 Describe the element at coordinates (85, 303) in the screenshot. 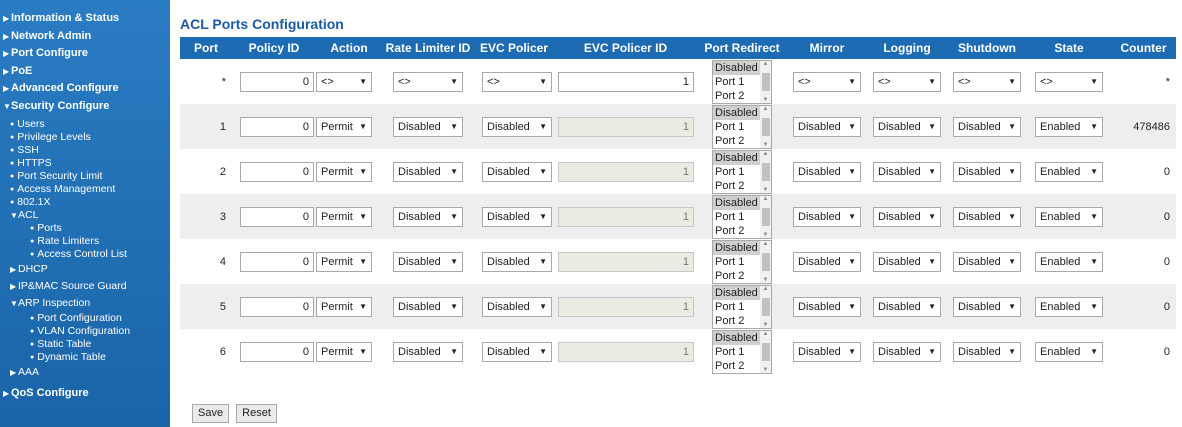

I see `nav-arp-inspection: ▼ARP Inspection` at that location.